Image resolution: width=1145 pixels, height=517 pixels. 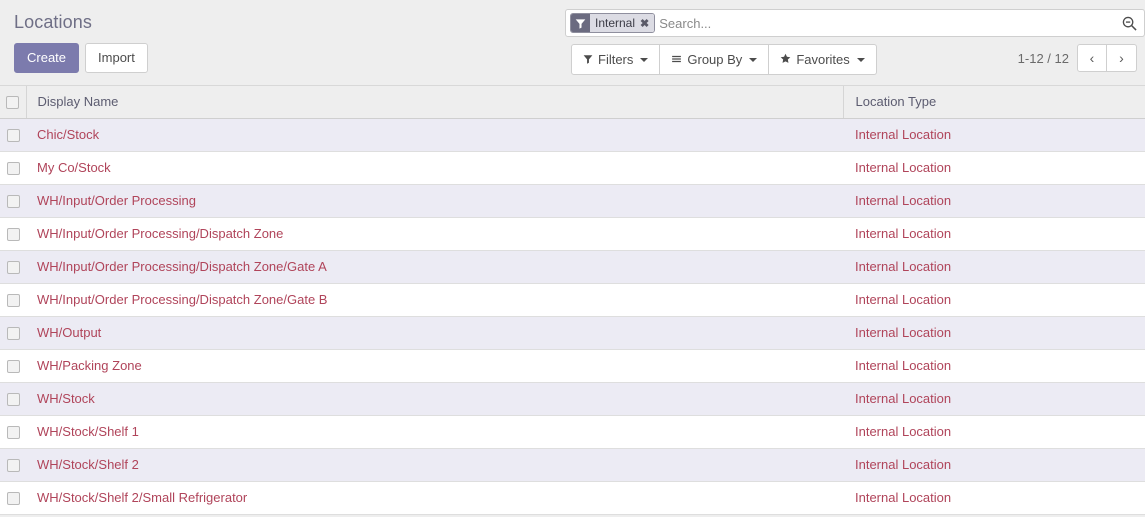 What do you see at coordinates (116, 200) in the screenshot?
I see `location-name-link: WH/Input/Order Processing` at bounding box center [116, 200].